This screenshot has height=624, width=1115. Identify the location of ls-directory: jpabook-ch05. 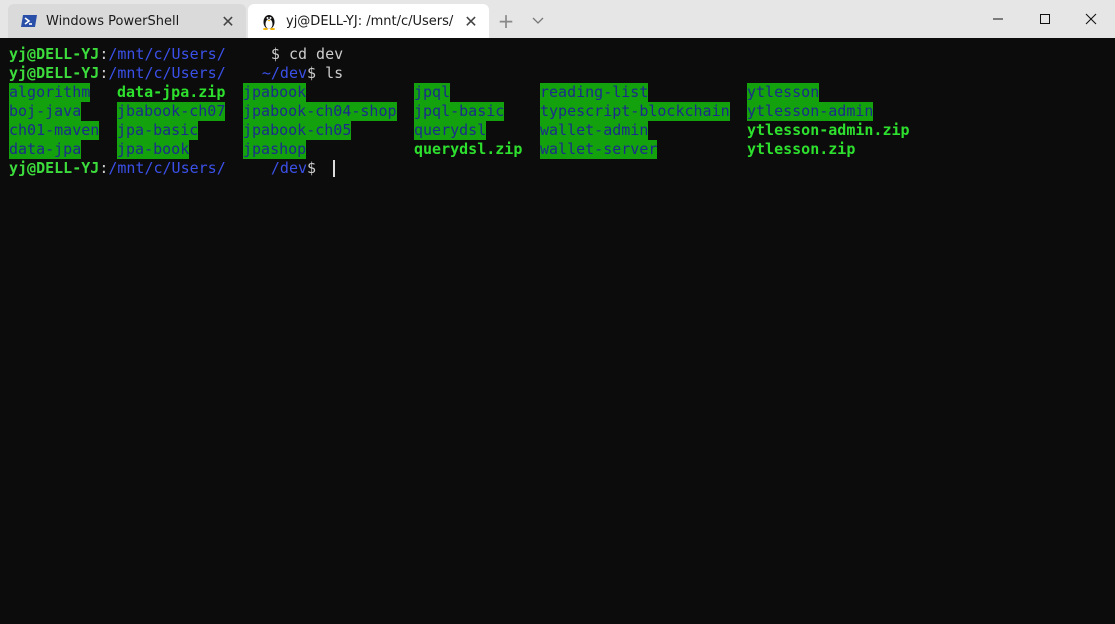
(297, 130).